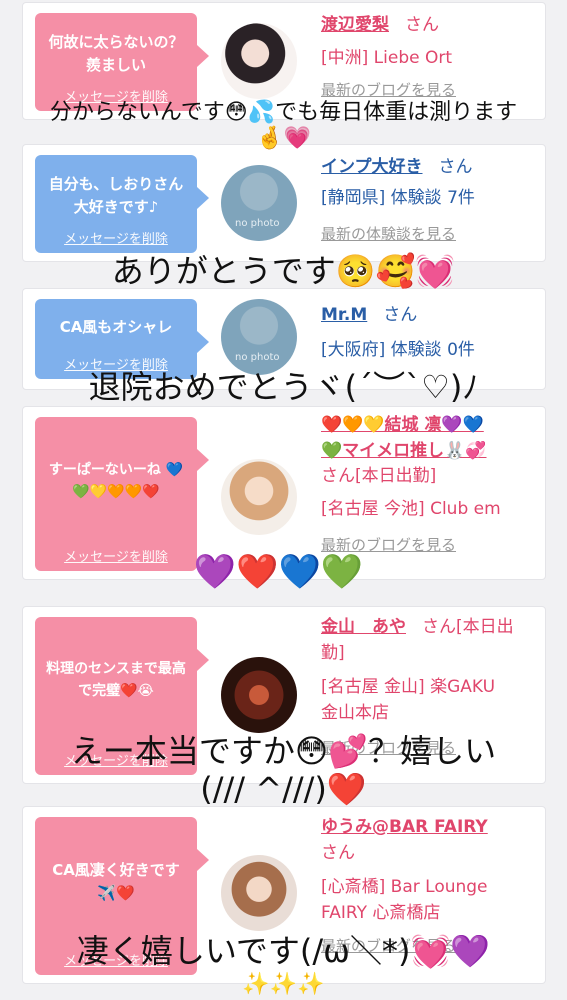 This screenshot has width=567, height=1000. I want to click on message-bubble: 自分も、しおりさん大好きです♪ メッセージを削除, so click(122, 204).